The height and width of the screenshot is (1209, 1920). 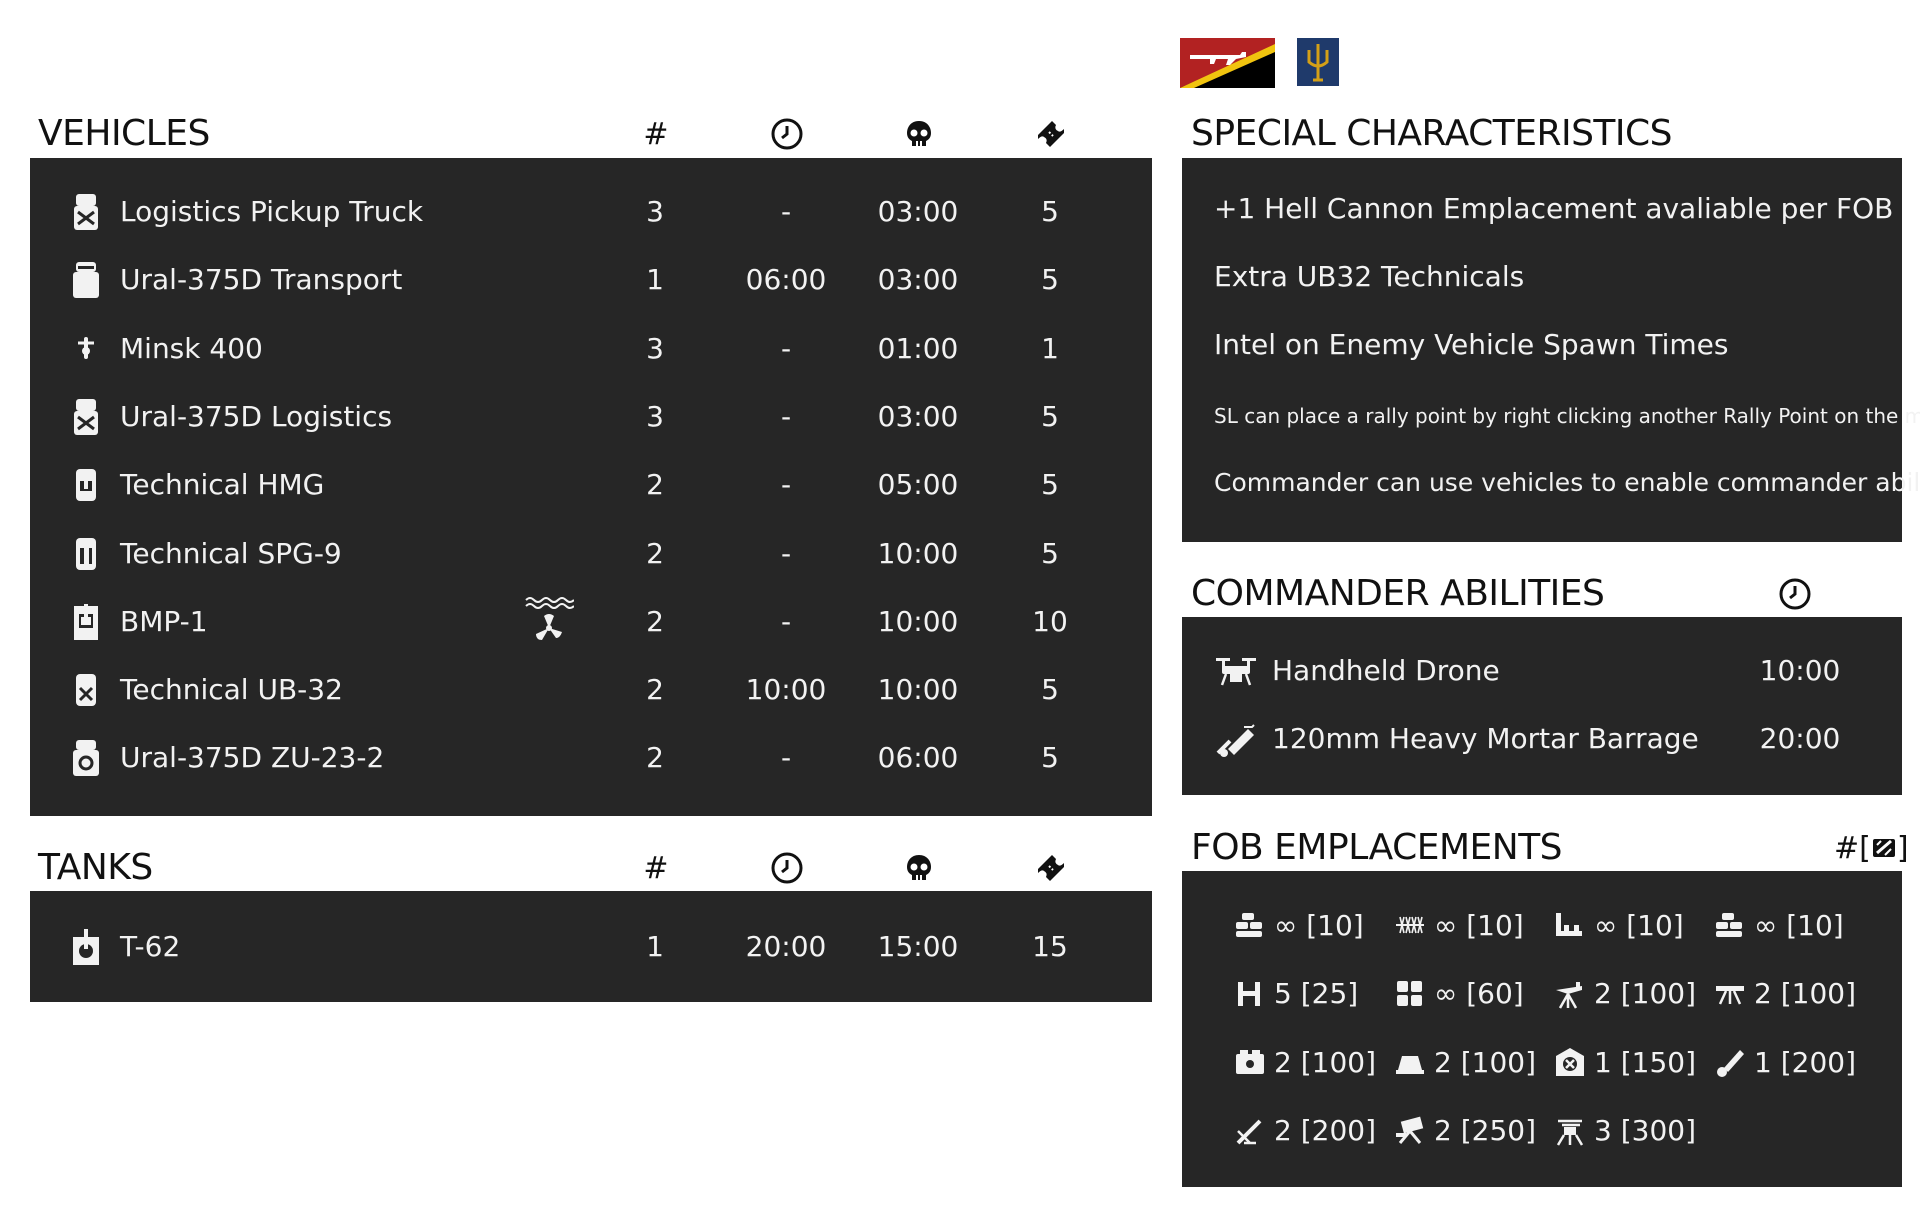 What do you see at coordinates (655, 348) in the screenshot?
I see `vehicle-count: 3` at bounding box center [655, 348].